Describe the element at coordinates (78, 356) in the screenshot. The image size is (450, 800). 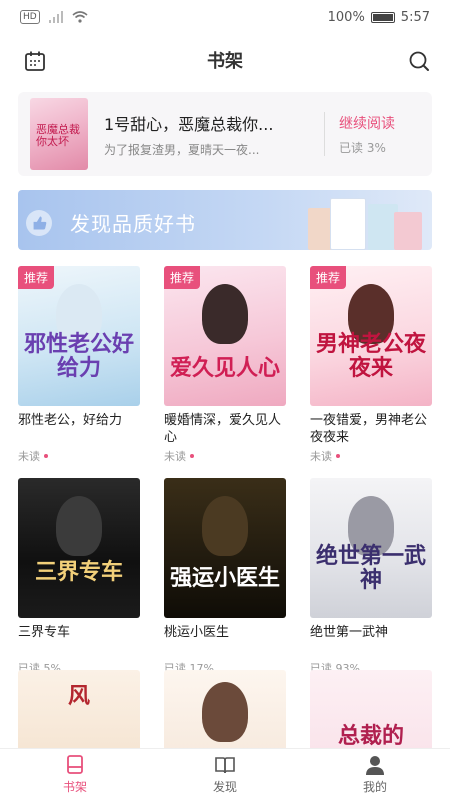
I see `cover-title: 邪性老公好给力` at that location.